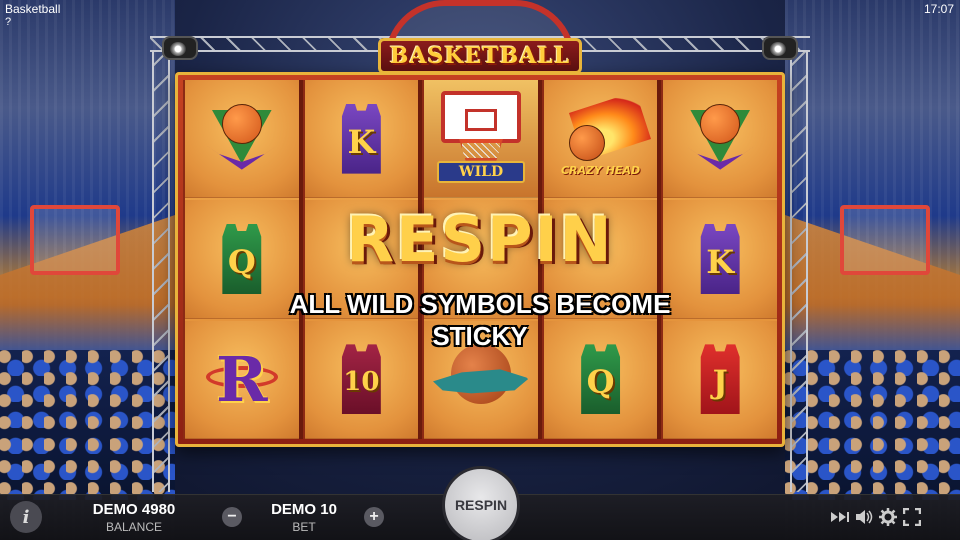  I want to click on right-controls, so click(876, 517).